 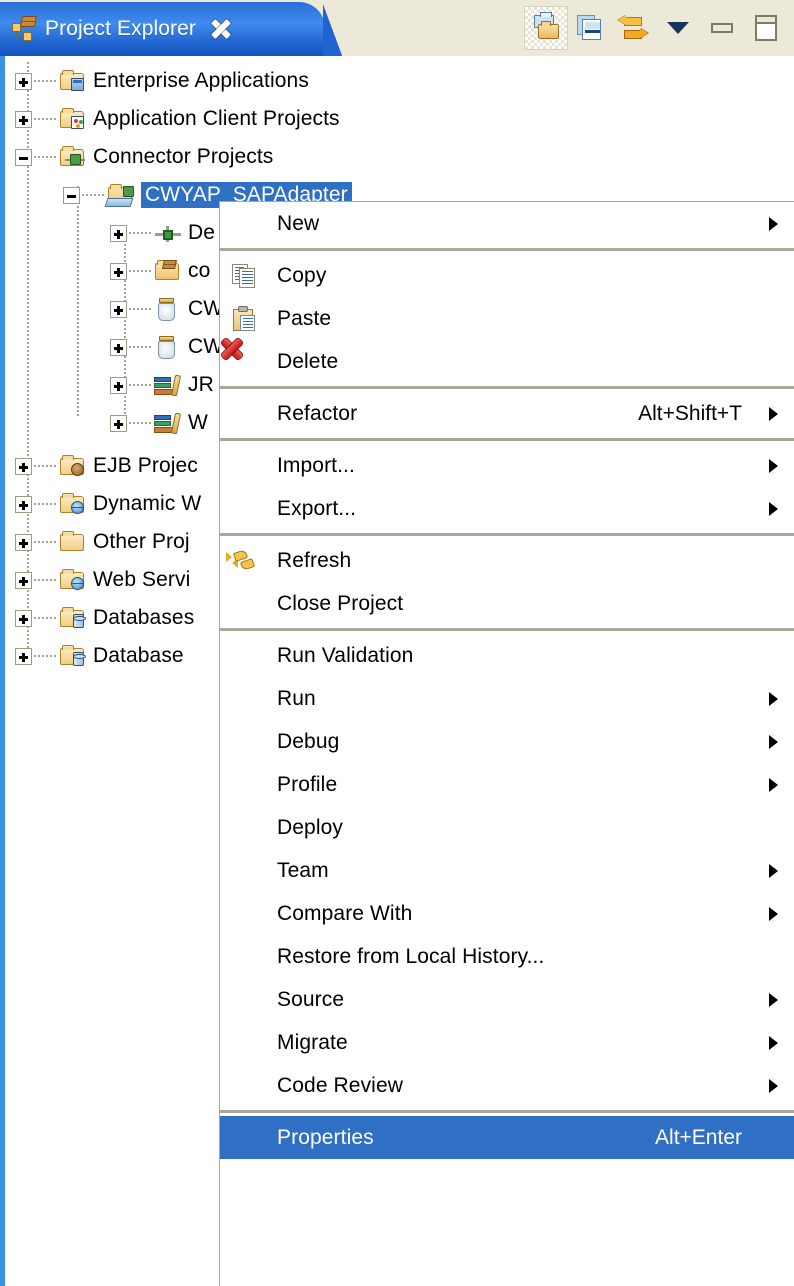 I want to click on close-icon, so click(x=221, y=29).